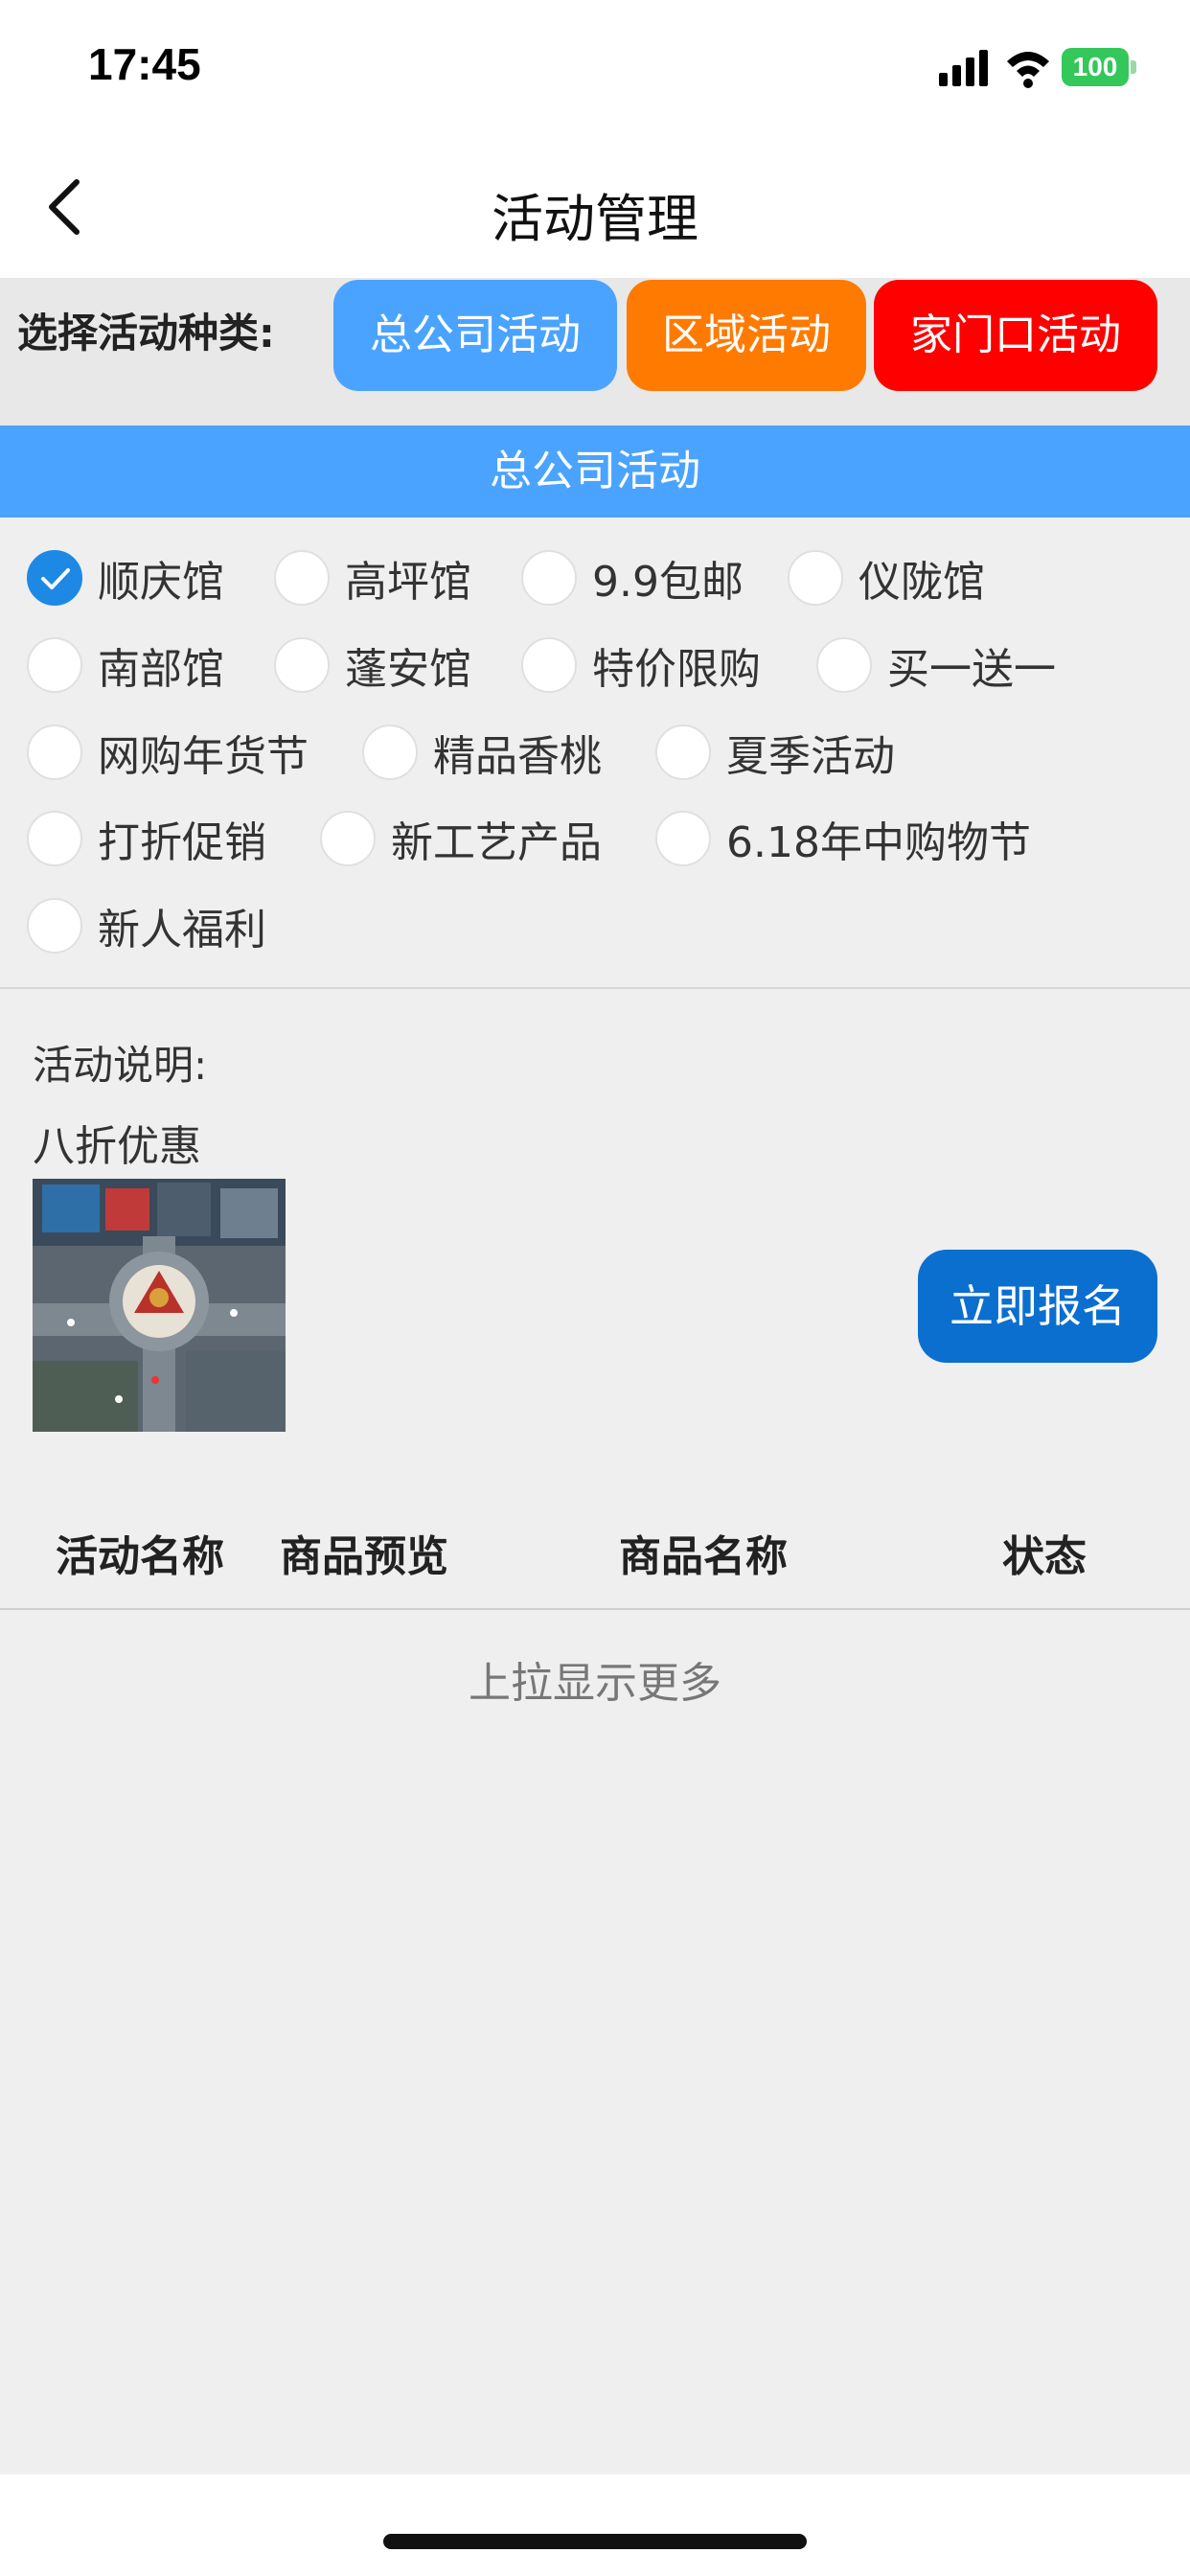 The height and width of the screenshot is (2576, 1190). I want to click on option-item: 打折促销, so click(147, 838).